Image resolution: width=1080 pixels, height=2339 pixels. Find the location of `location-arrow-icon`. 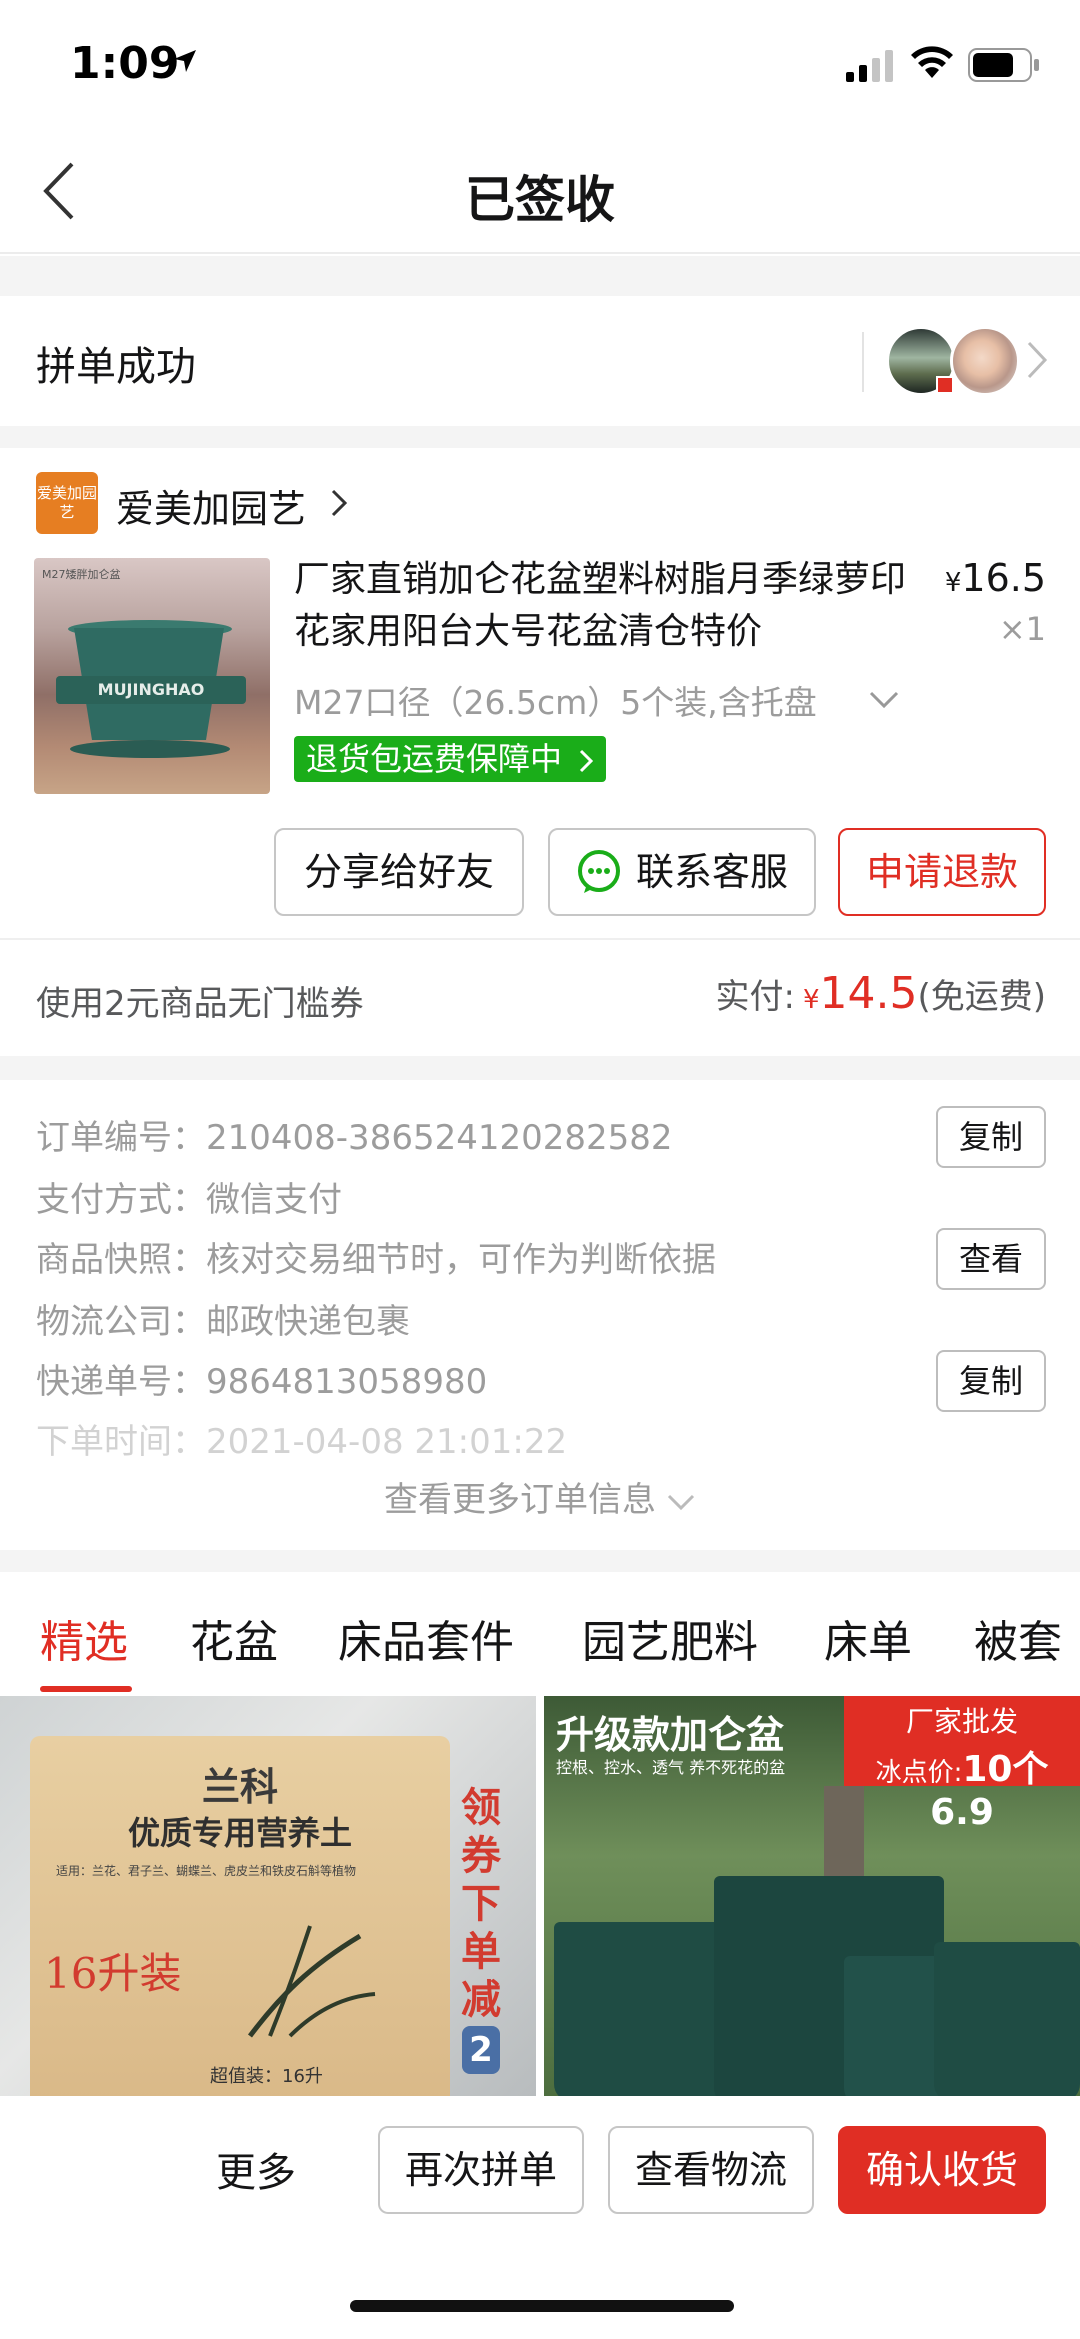

location-arrow-icon is located at coordinates (185, 61).